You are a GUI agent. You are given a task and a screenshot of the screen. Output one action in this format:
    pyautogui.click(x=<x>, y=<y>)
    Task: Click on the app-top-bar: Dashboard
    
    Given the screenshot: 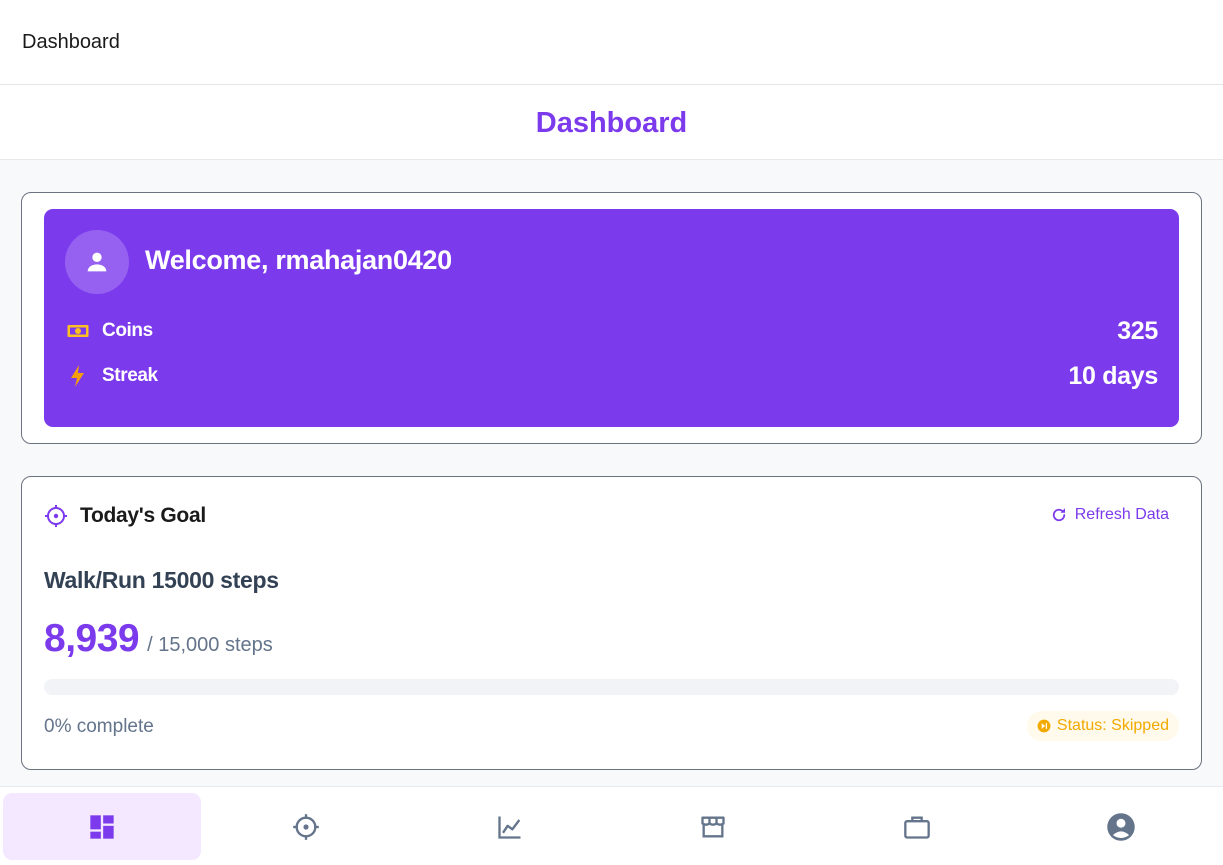 What is the action you would take?
    pyautogui.click(x=611, y=42)
    